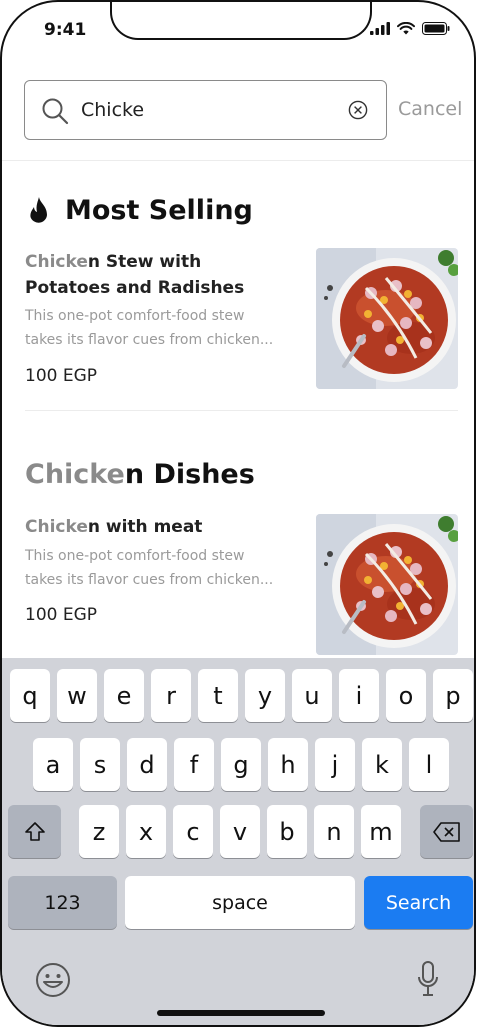  Describe the element at coordinates (55, 111) in the screenshot. I see `search-icon` at that location.